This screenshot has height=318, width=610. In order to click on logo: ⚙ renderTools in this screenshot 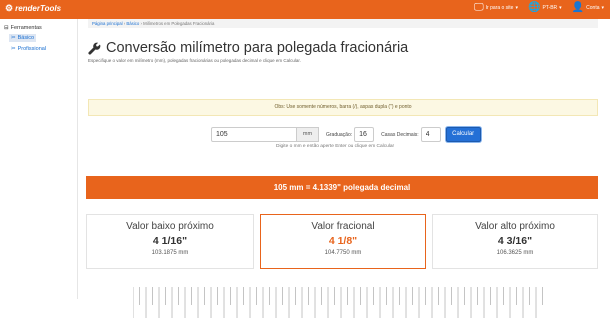, I will do `click(33, 8)`.